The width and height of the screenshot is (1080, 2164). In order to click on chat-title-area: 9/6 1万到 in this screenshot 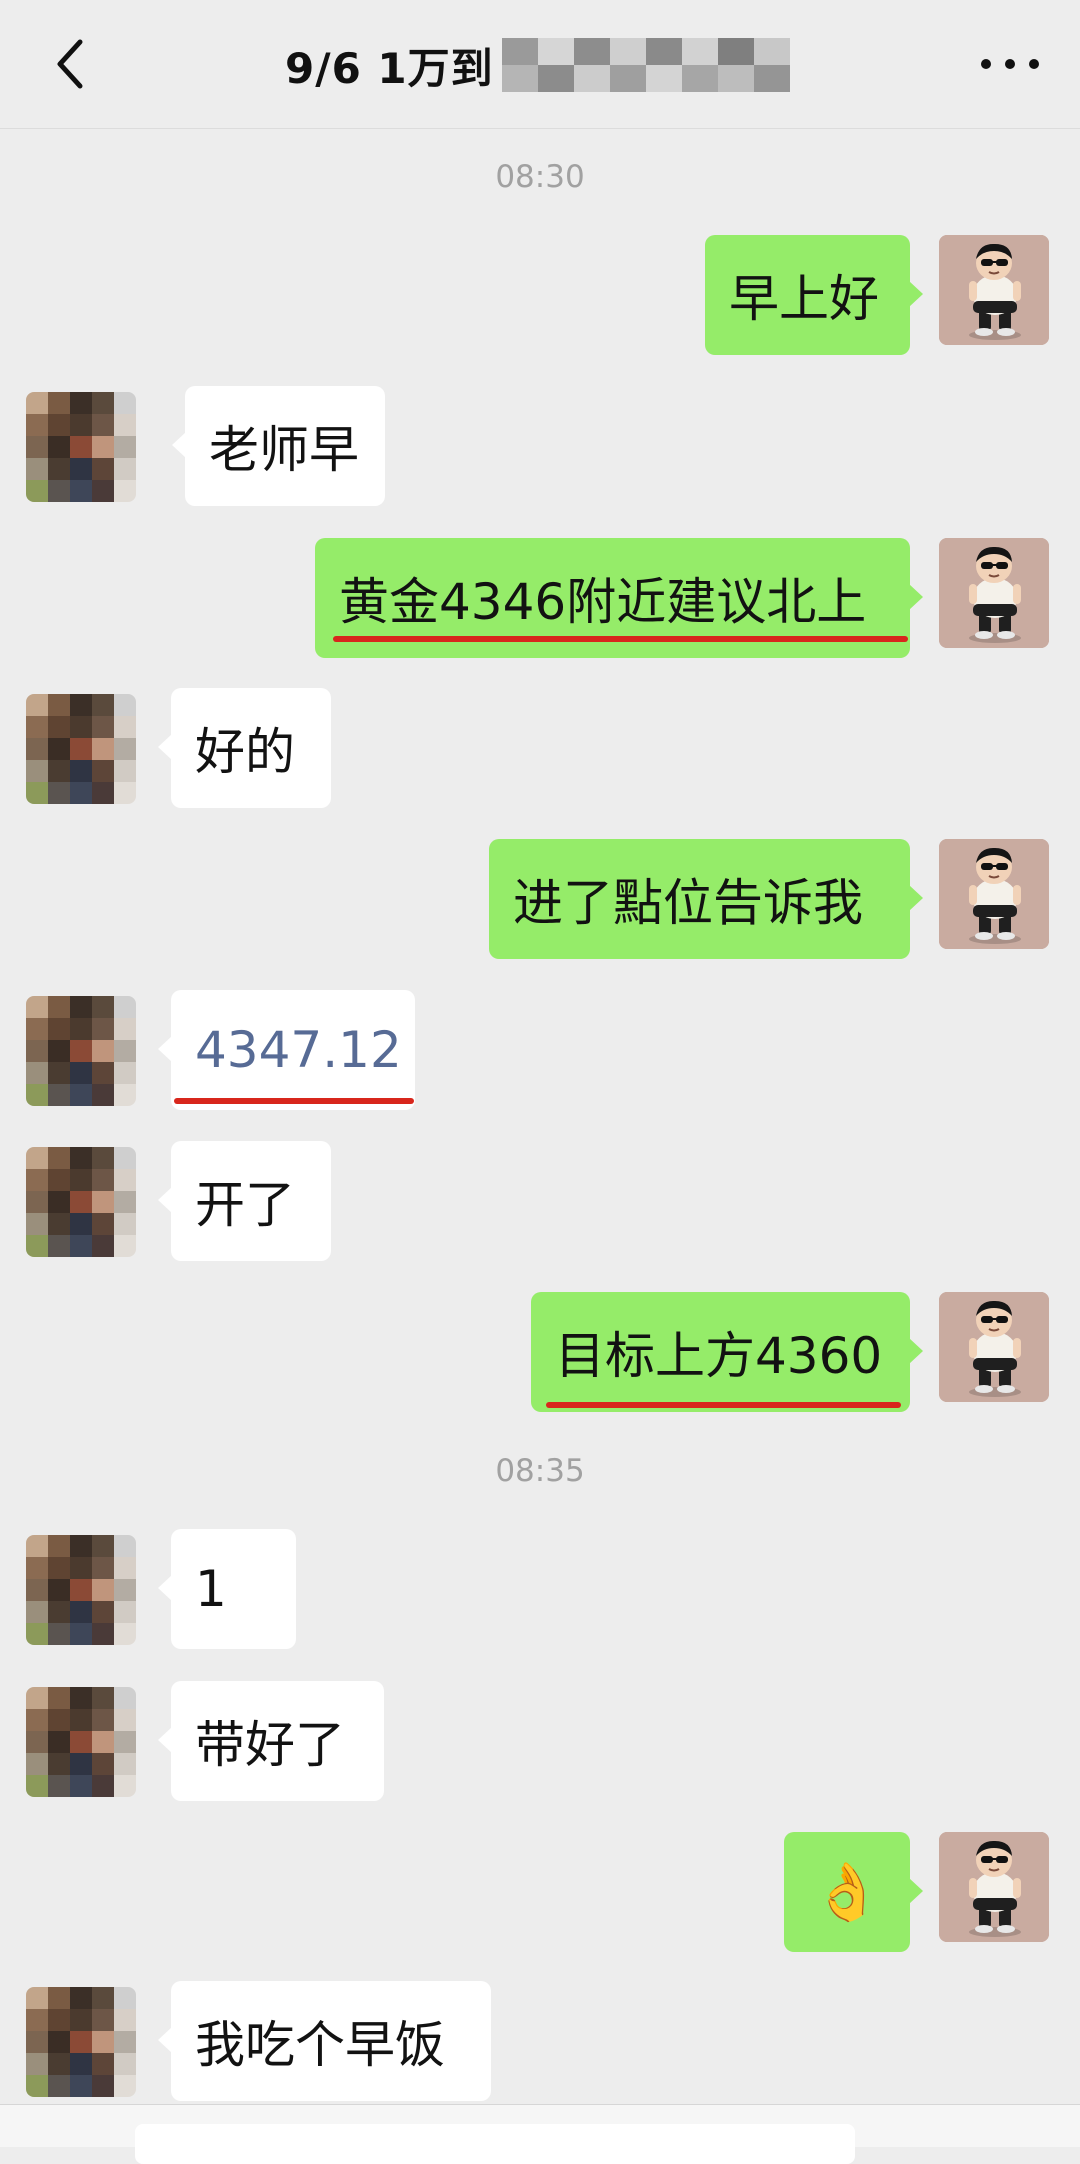, I will do `click(537, 65)`.